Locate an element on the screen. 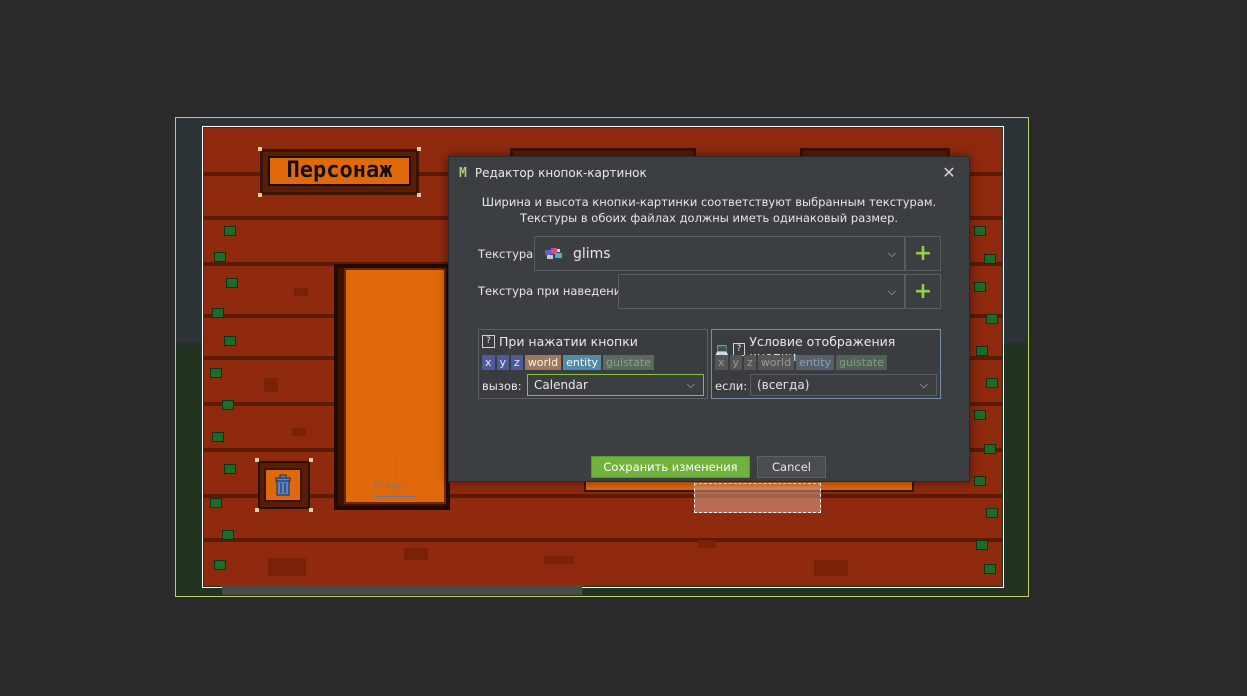 The image size is (1247, 696). on-click-dependencies: x y z world entity guistate is located at coordinates (569, 362).